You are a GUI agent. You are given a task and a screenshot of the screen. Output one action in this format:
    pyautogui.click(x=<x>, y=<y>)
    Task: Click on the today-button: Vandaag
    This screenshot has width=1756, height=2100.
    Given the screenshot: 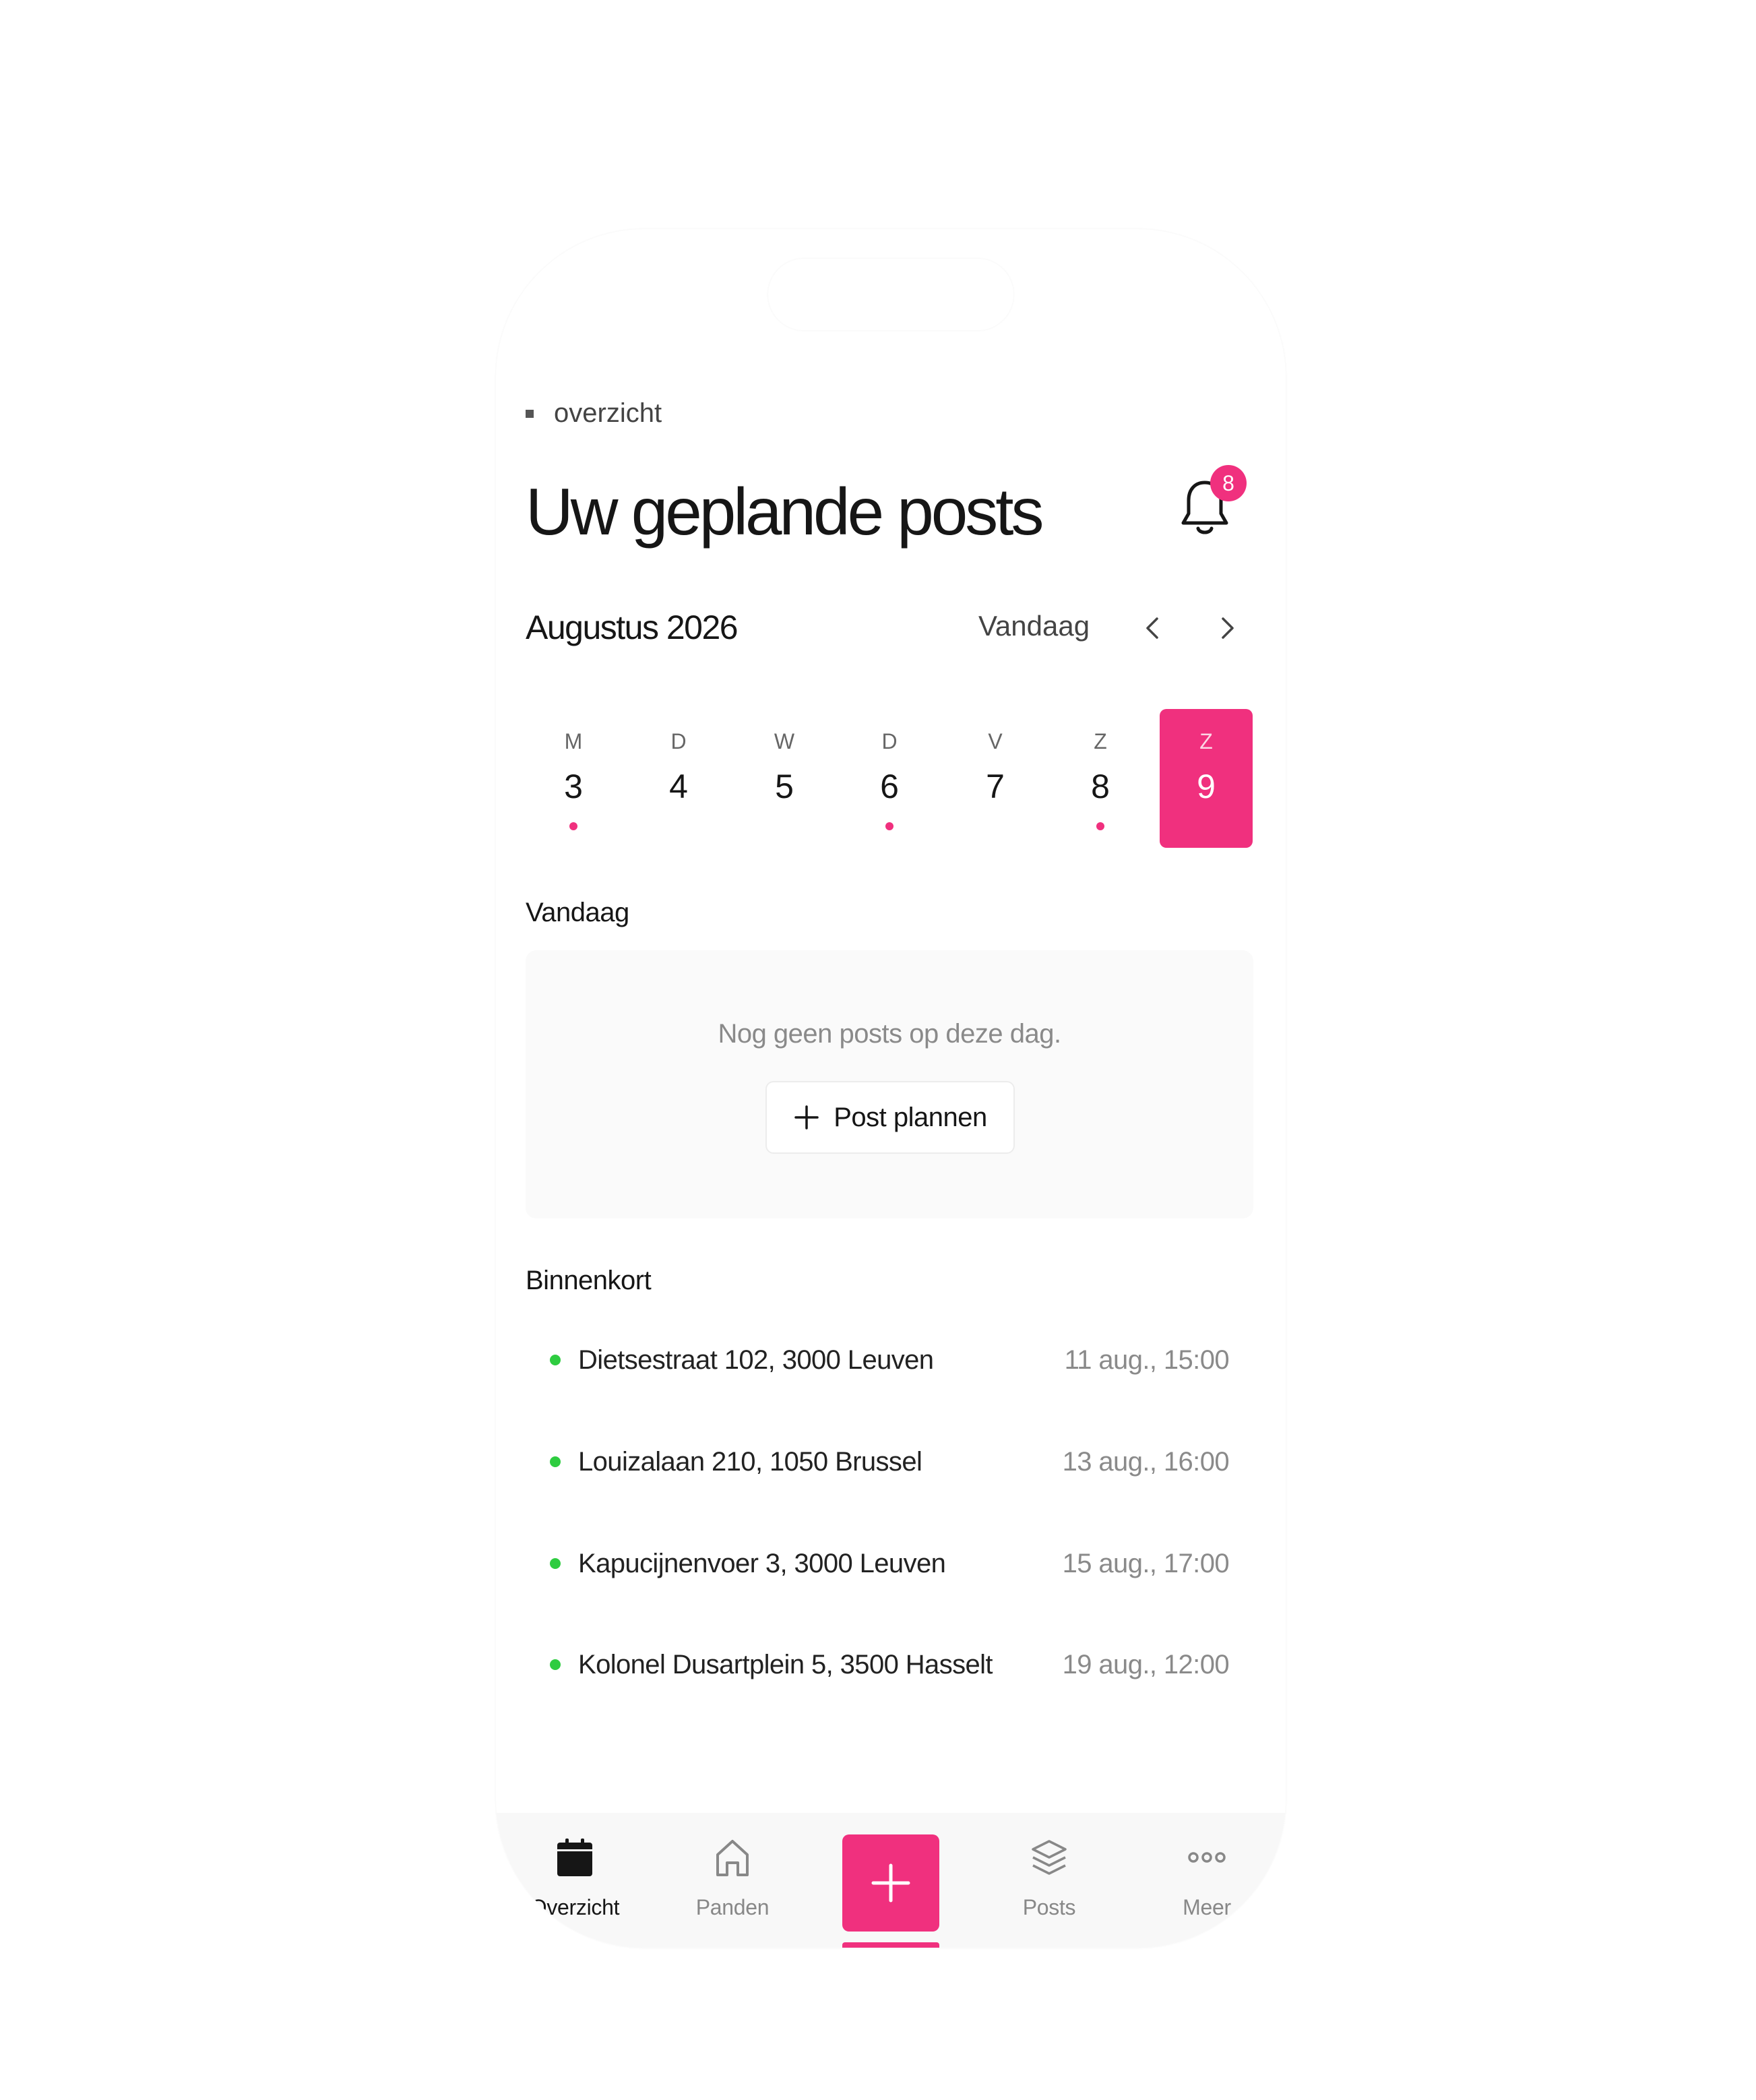 What is the action you would take?
    pyautogui.click(x=1034, y=626)
    